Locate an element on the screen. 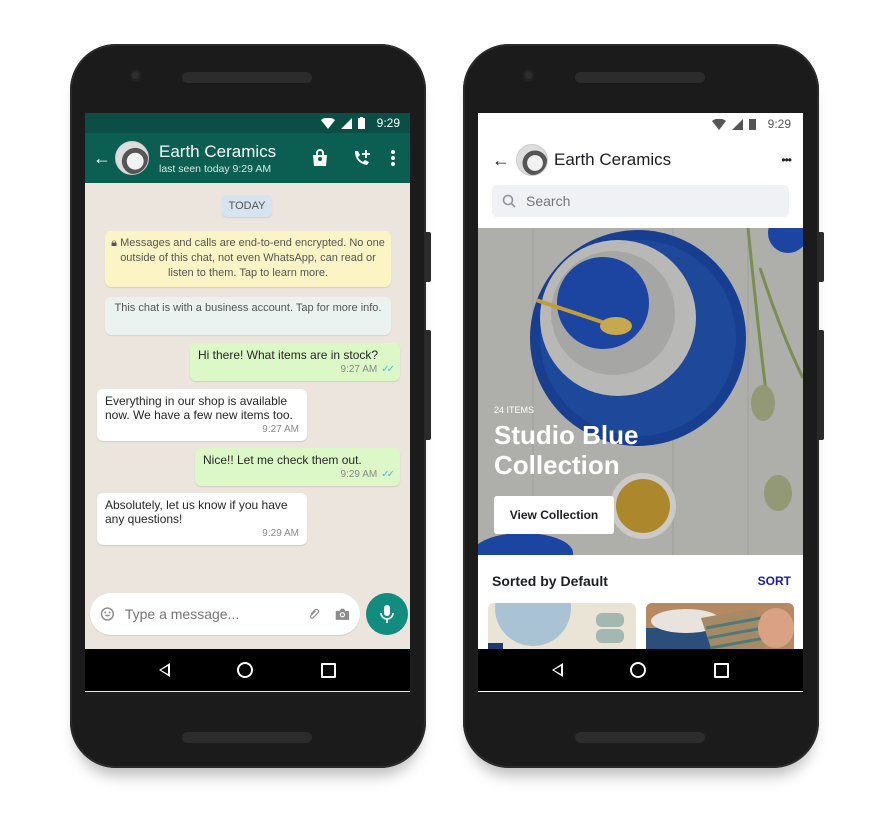  date-chip: TODAY is located at coordinates (247, 206).